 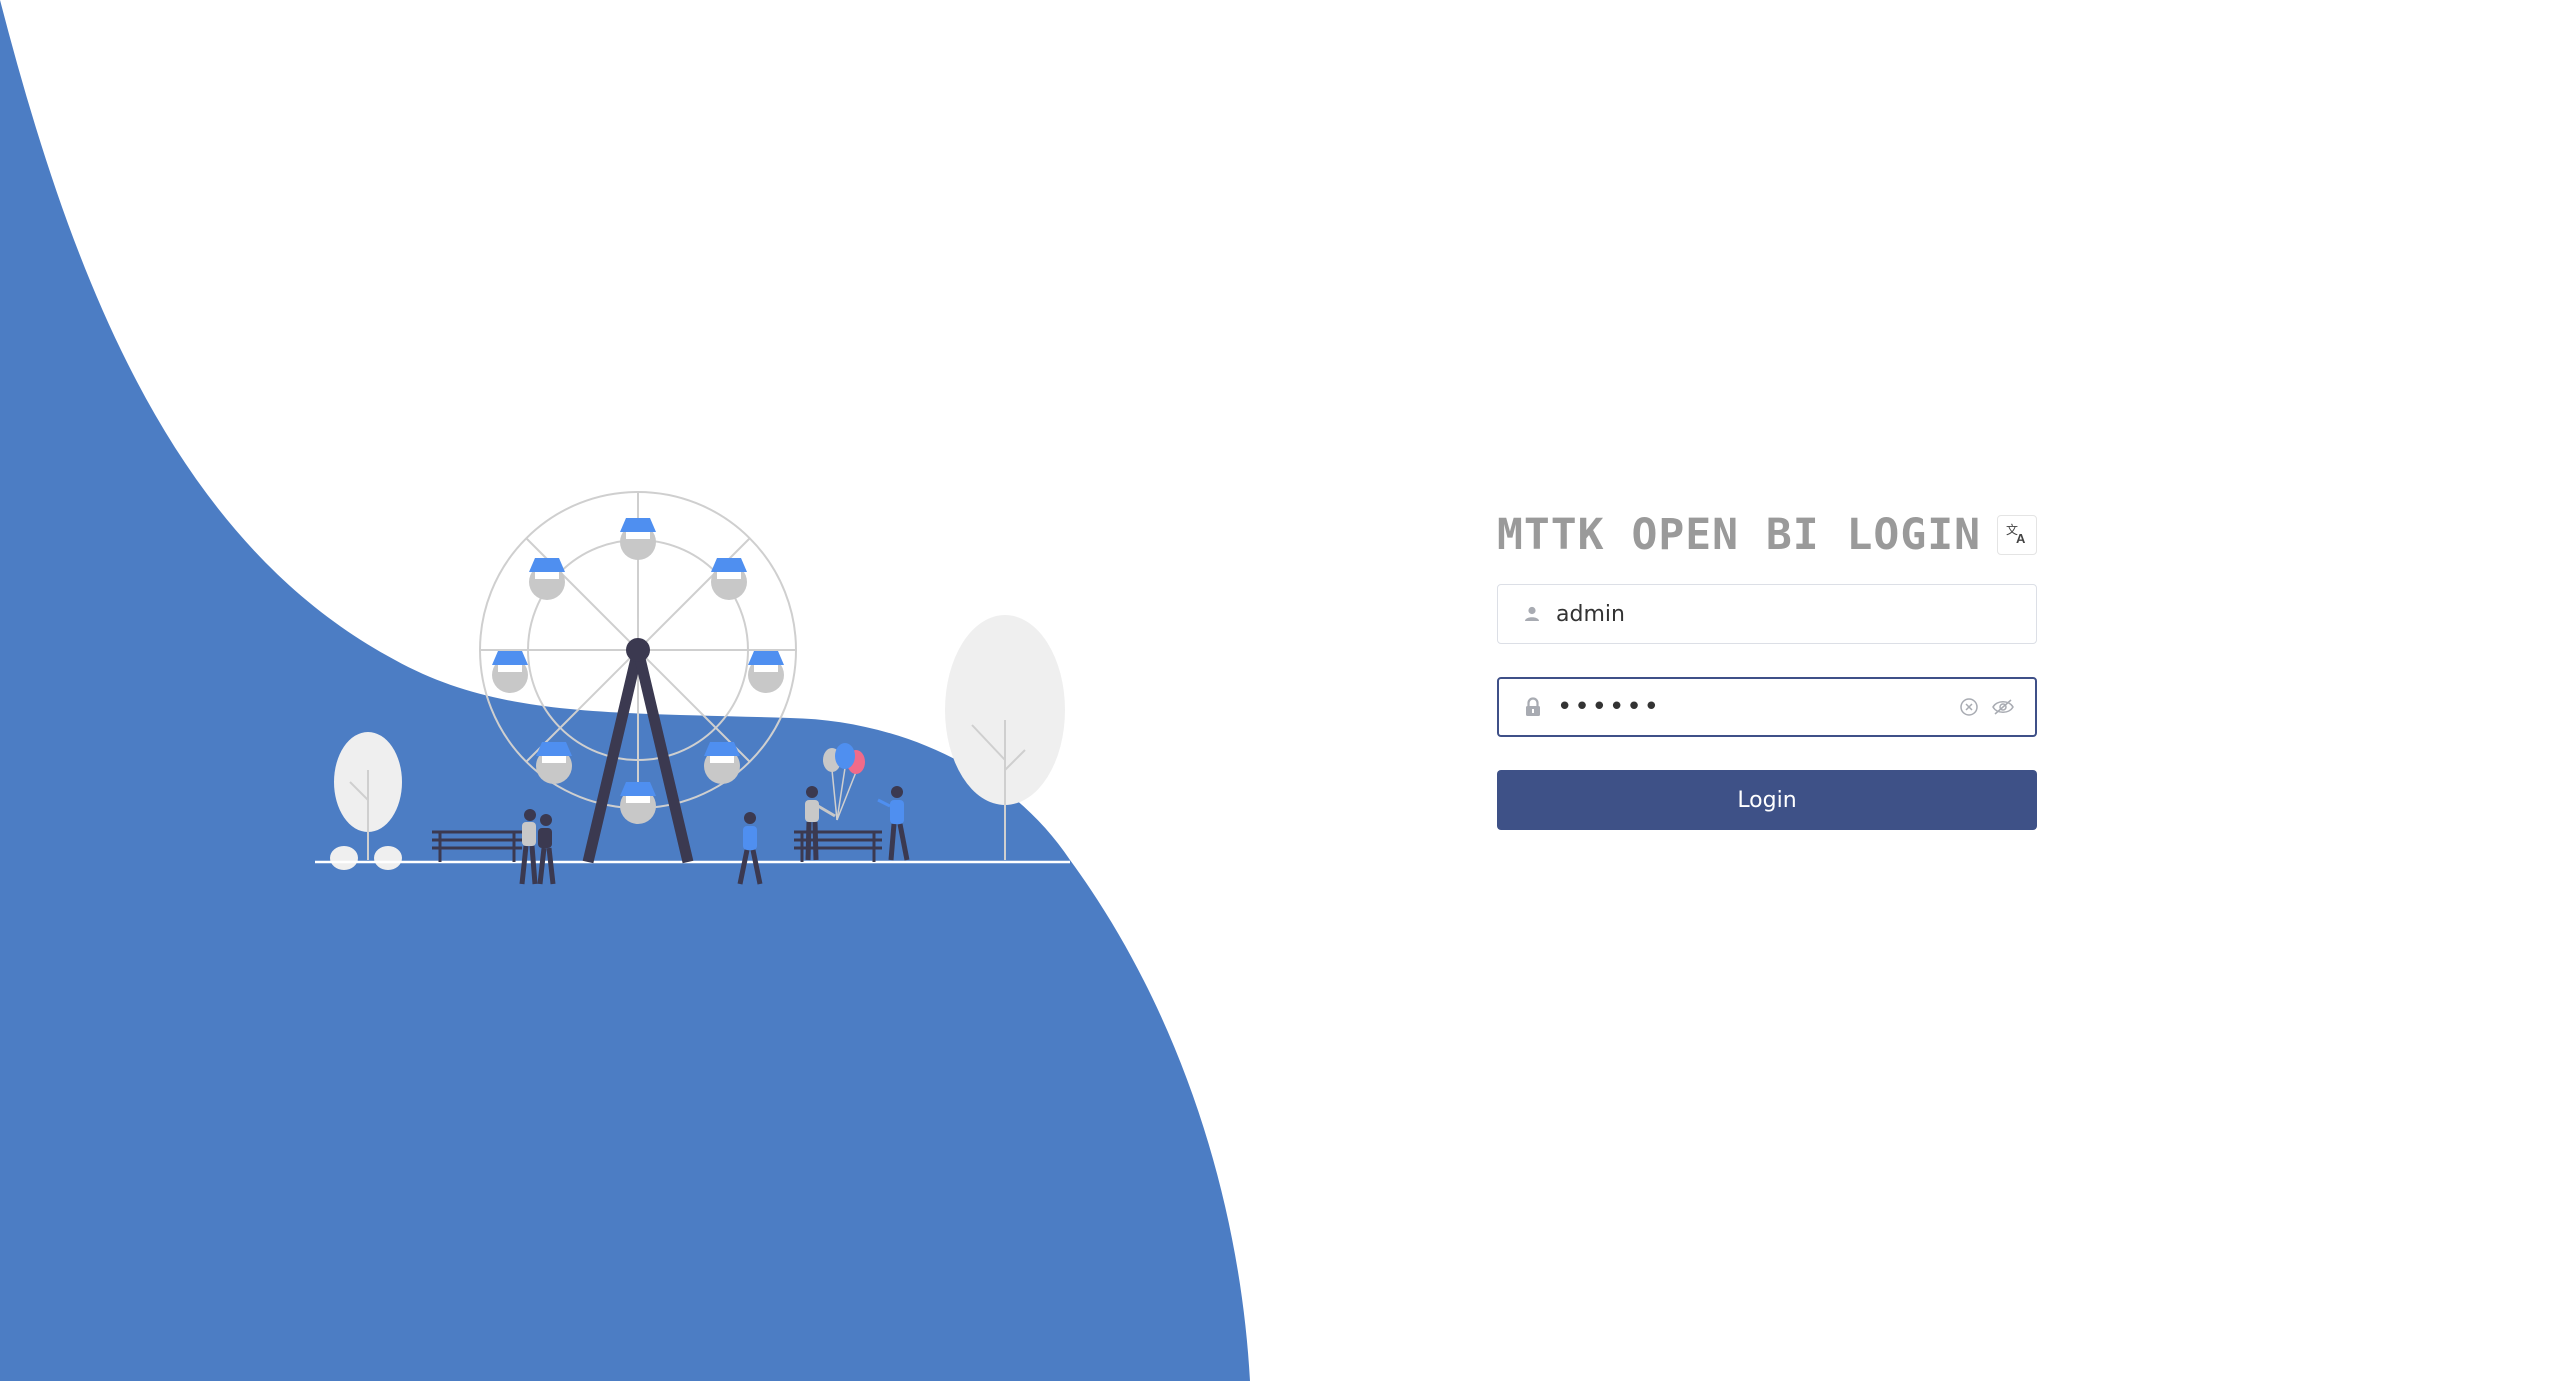 What do you see at coordinates (1532, 614) in the screenshot?
I see `user-icon` at bounding box center [1532, 614].